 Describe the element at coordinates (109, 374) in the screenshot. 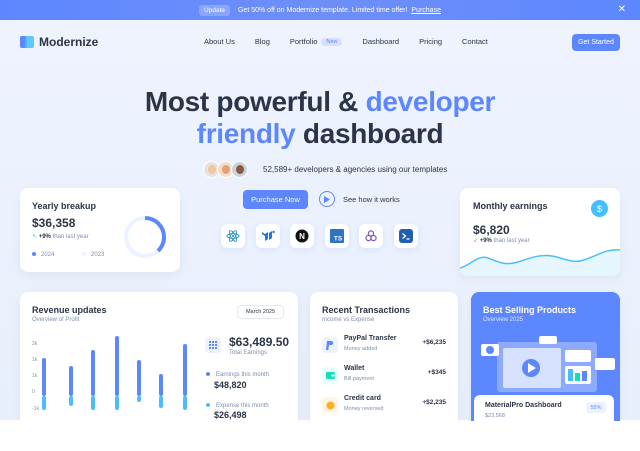

I see `revenue-chart: 2k 1k 1k 0 -1k` at that location.